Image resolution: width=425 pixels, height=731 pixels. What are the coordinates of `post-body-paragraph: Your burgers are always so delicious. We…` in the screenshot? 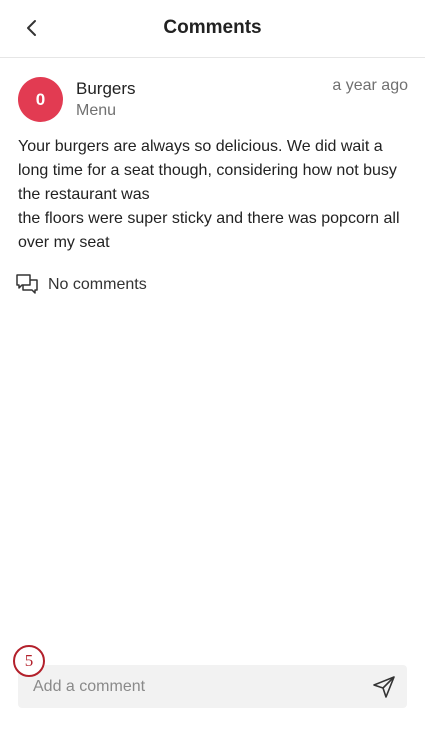 It's located at (207, 170).